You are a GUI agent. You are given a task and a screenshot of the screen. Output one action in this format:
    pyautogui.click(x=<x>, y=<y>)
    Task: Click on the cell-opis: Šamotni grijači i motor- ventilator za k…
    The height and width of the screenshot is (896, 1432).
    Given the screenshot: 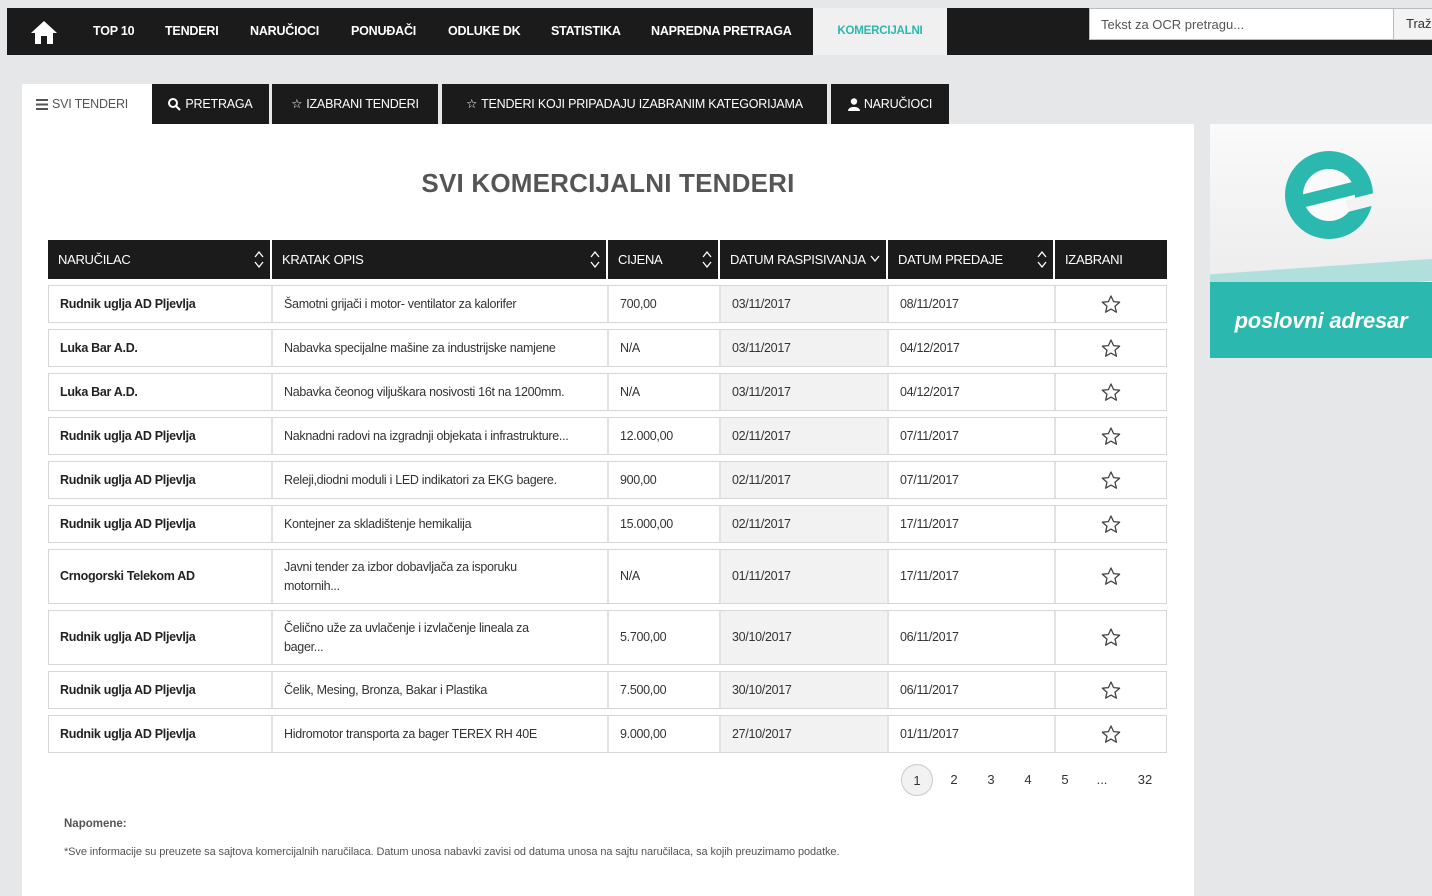 What is the action you would take?
    pyautogui.click(x=441, y=304)
    